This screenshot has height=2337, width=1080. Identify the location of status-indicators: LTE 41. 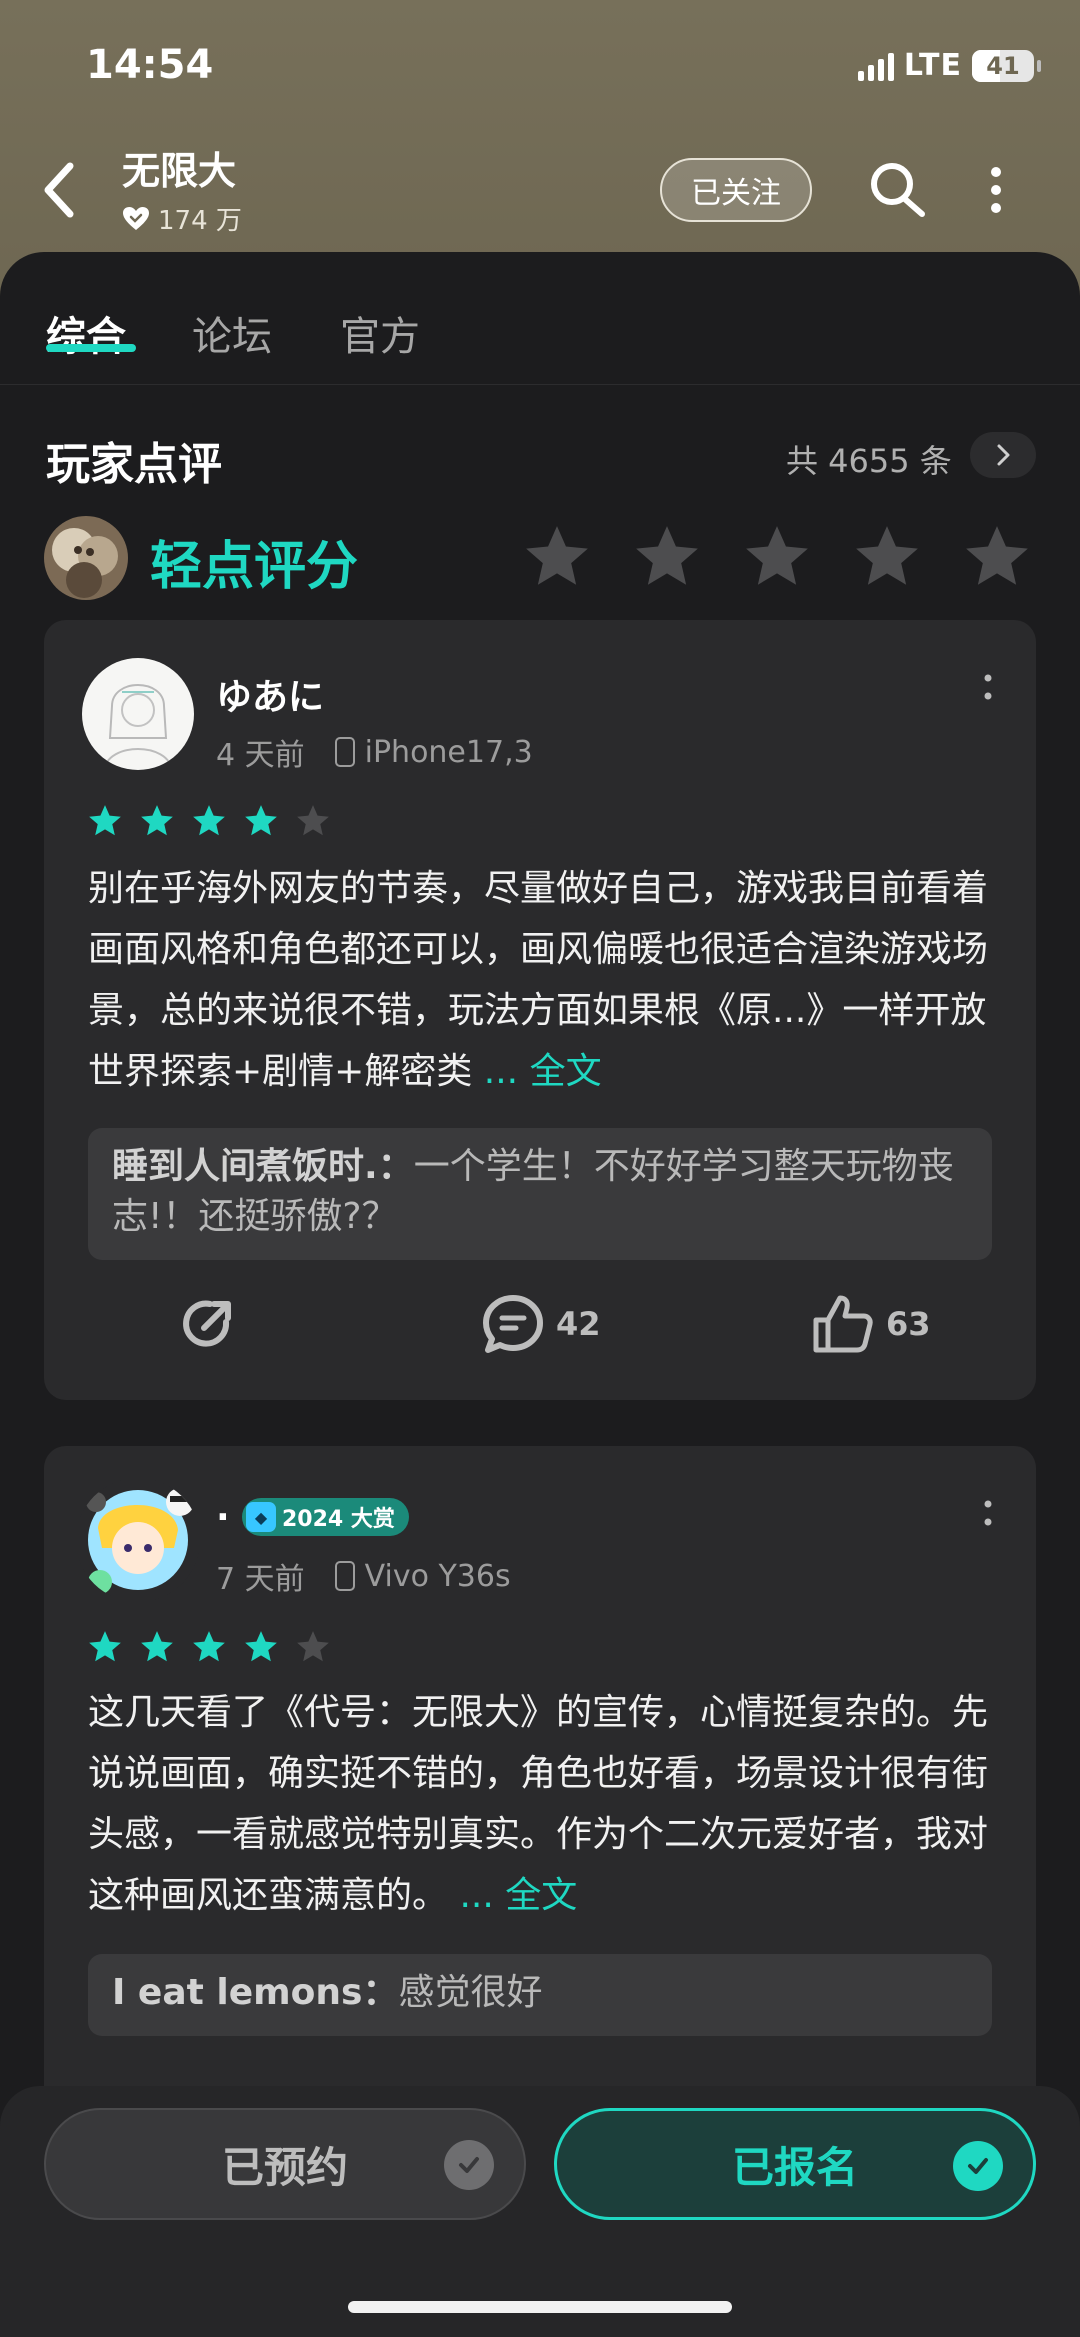
(949, 65).